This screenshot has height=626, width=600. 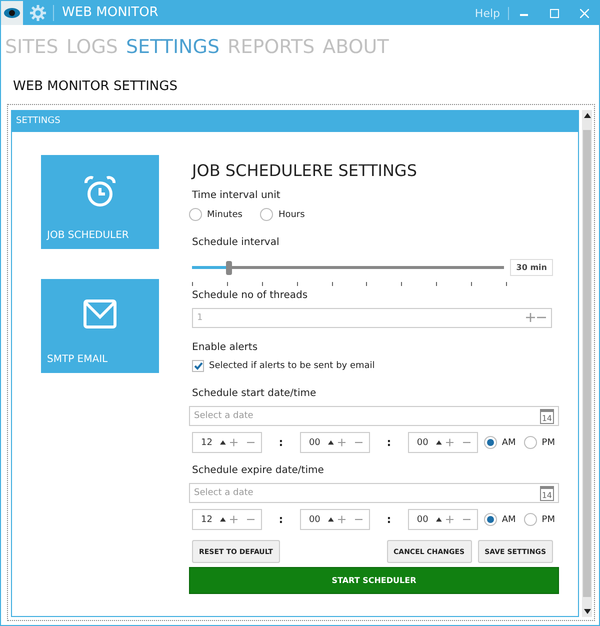 What do you see at coordinates (305, 170) in the screenshot?
I see `section-heading: JOB SCHEDULERE SETTINGS` at bounding box center [305, 170].